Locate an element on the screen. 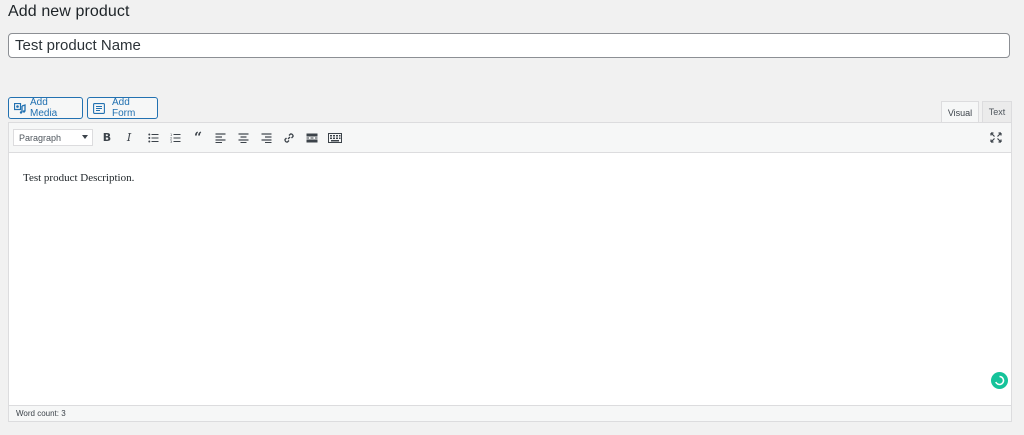 The height and width of the screenshot is (435, 1024). numbered-list-icon: 1 2 3 is located at coordinates (175, 138).